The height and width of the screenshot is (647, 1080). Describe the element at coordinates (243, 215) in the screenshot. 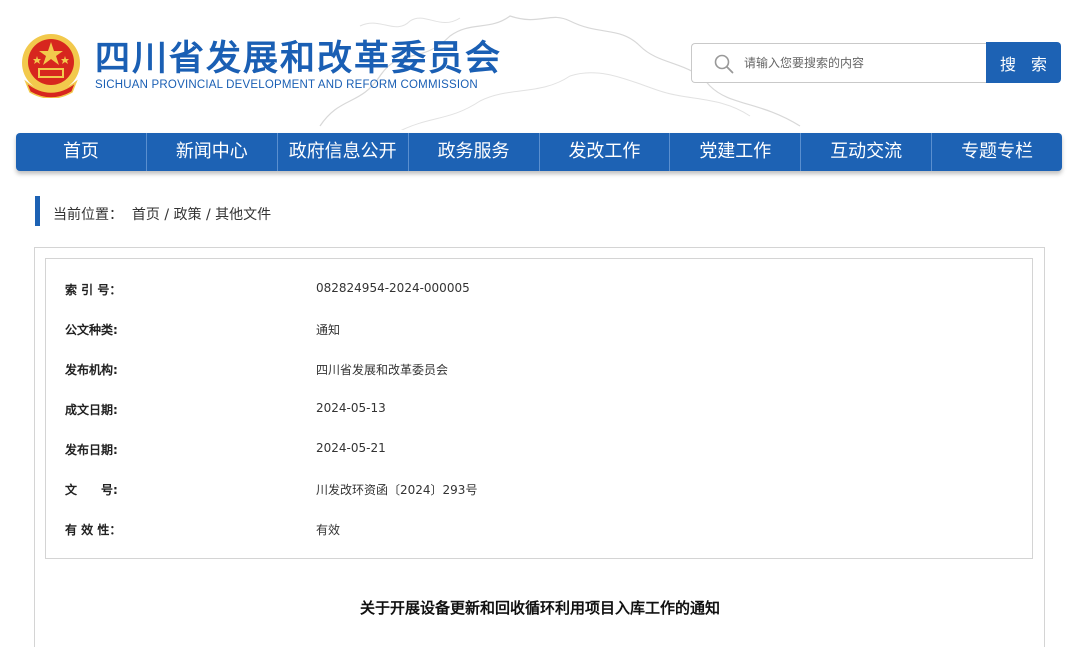

I see `breadcrumb-item-other-docs: 其他文件` at that location.